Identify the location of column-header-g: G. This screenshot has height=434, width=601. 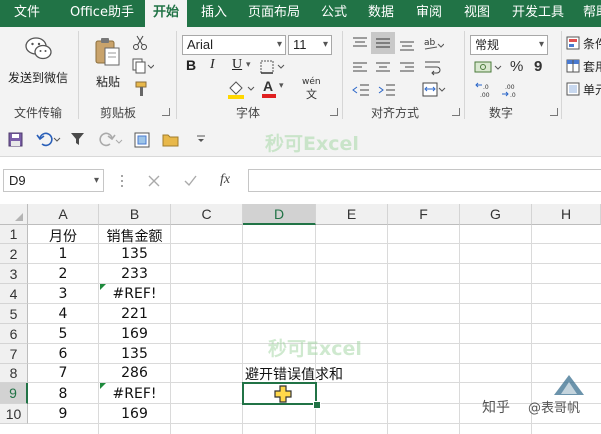
(496, 214).